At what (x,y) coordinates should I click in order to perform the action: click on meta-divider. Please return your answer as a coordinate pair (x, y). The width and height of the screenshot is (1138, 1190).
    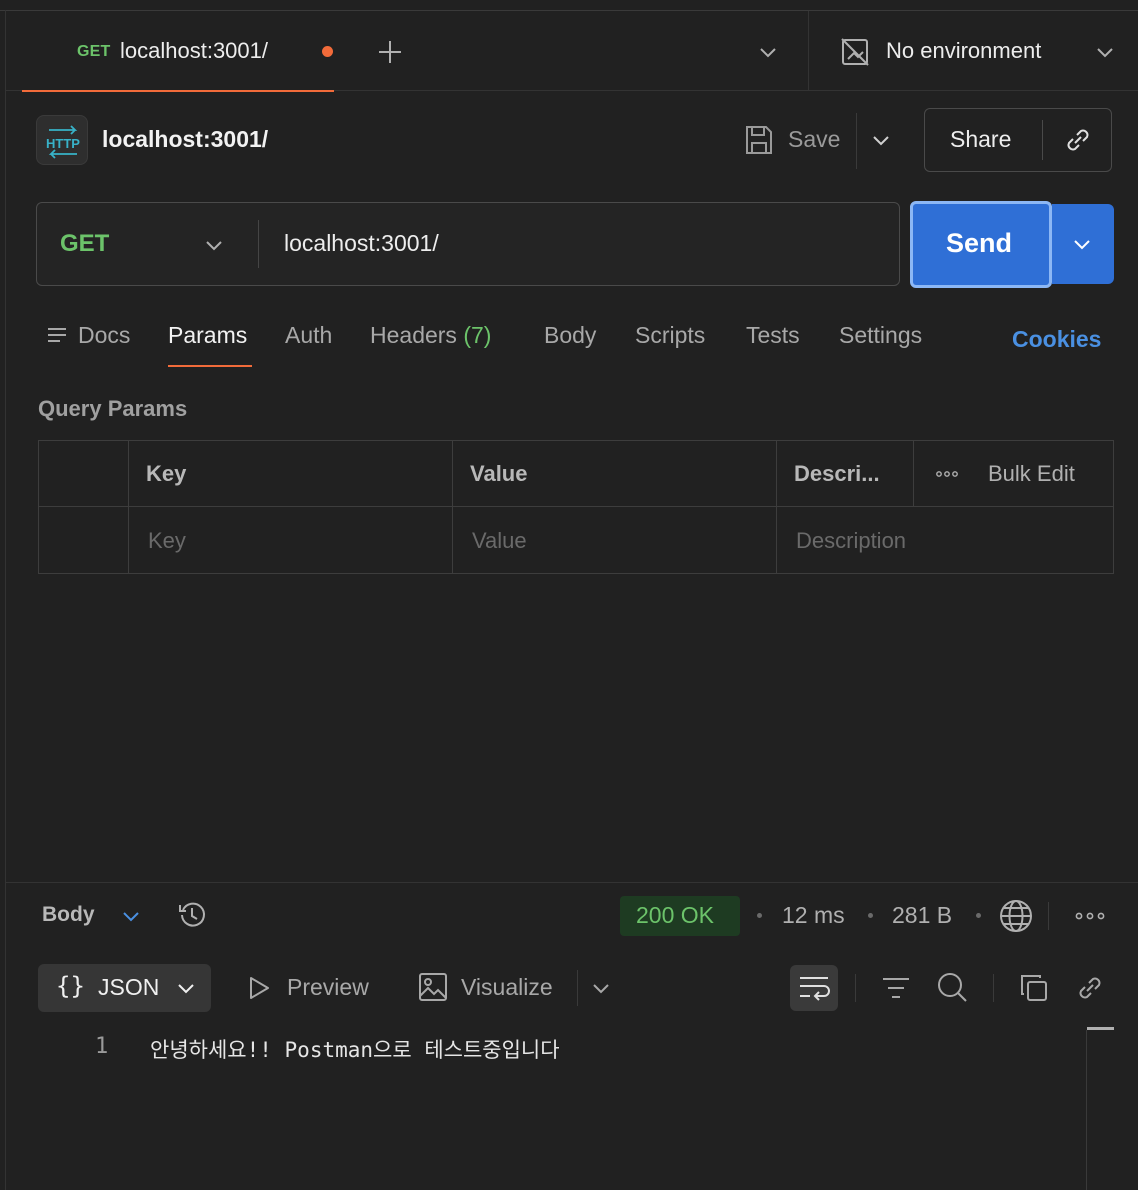
    Looking at the image, I should click on (1048, 916).